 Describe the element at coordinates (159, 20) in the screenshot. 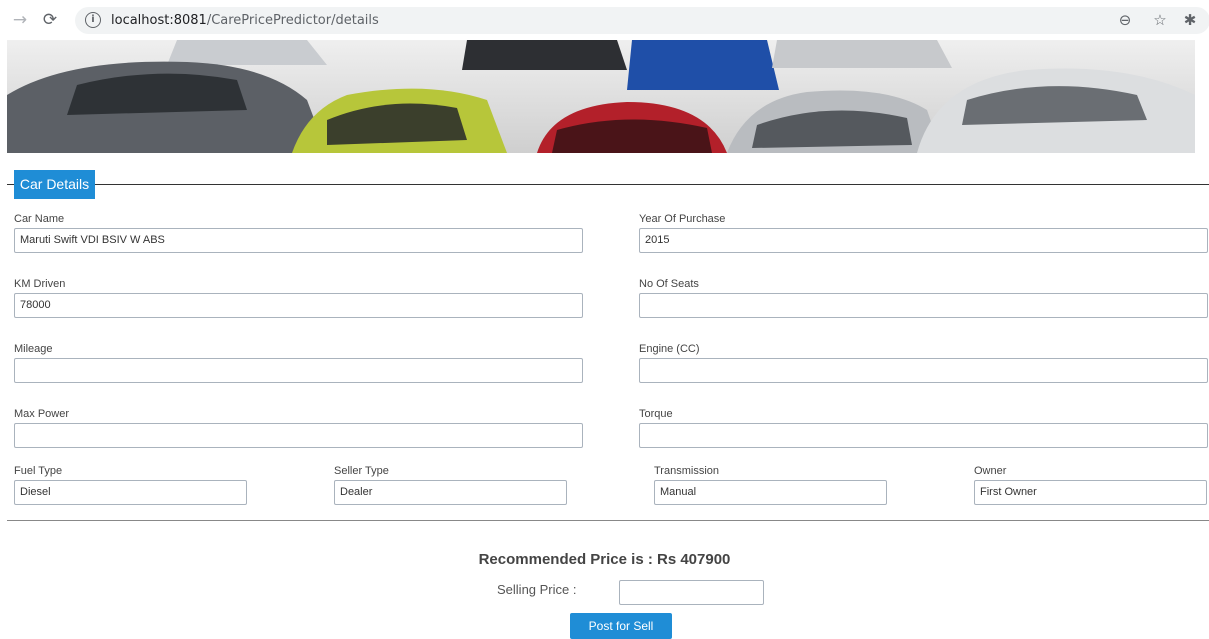

I see `url-host: localhost:8081` at that location.